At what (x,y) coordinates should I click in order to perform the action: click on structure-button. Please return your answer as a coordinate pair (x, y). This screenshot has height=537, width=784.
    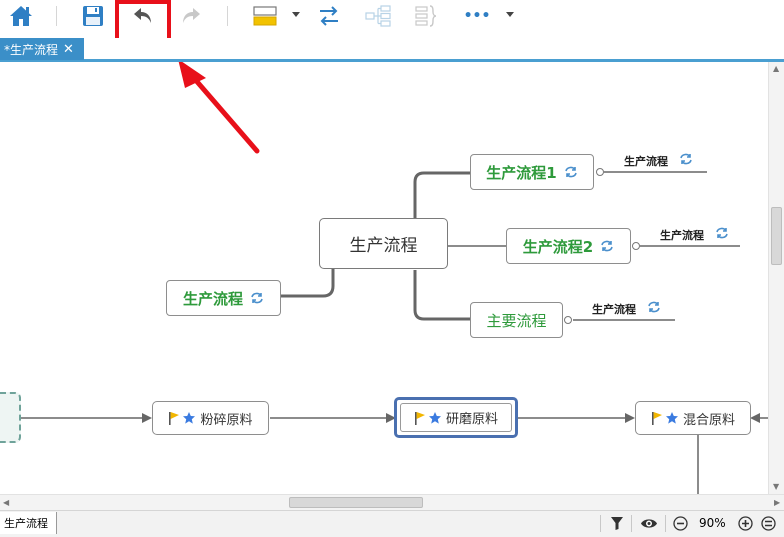
    Looking at the image, I should click on (378, 16).